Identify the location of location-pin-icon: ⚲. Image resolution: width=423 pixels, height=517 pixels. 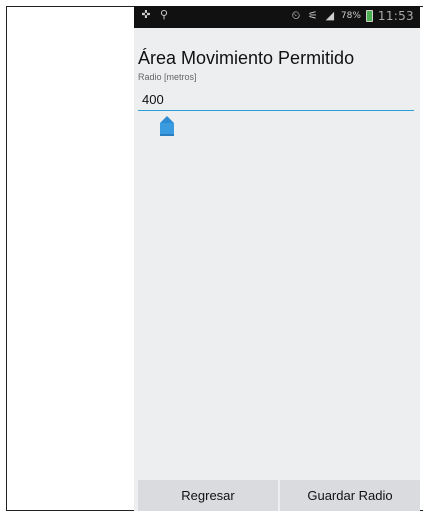
(164, 14).